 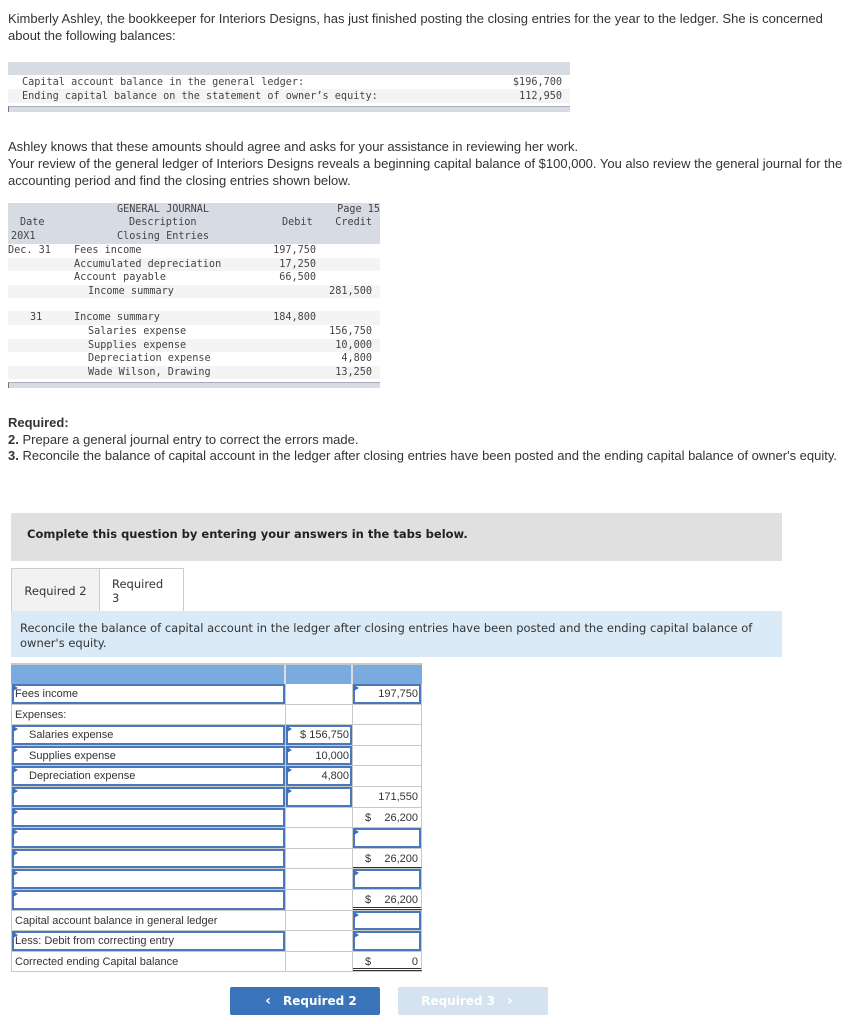 What do you see at coordinates (387, 694) in the screenshot?
I see `total-input: 197,750` at bounding box center [387, 694].